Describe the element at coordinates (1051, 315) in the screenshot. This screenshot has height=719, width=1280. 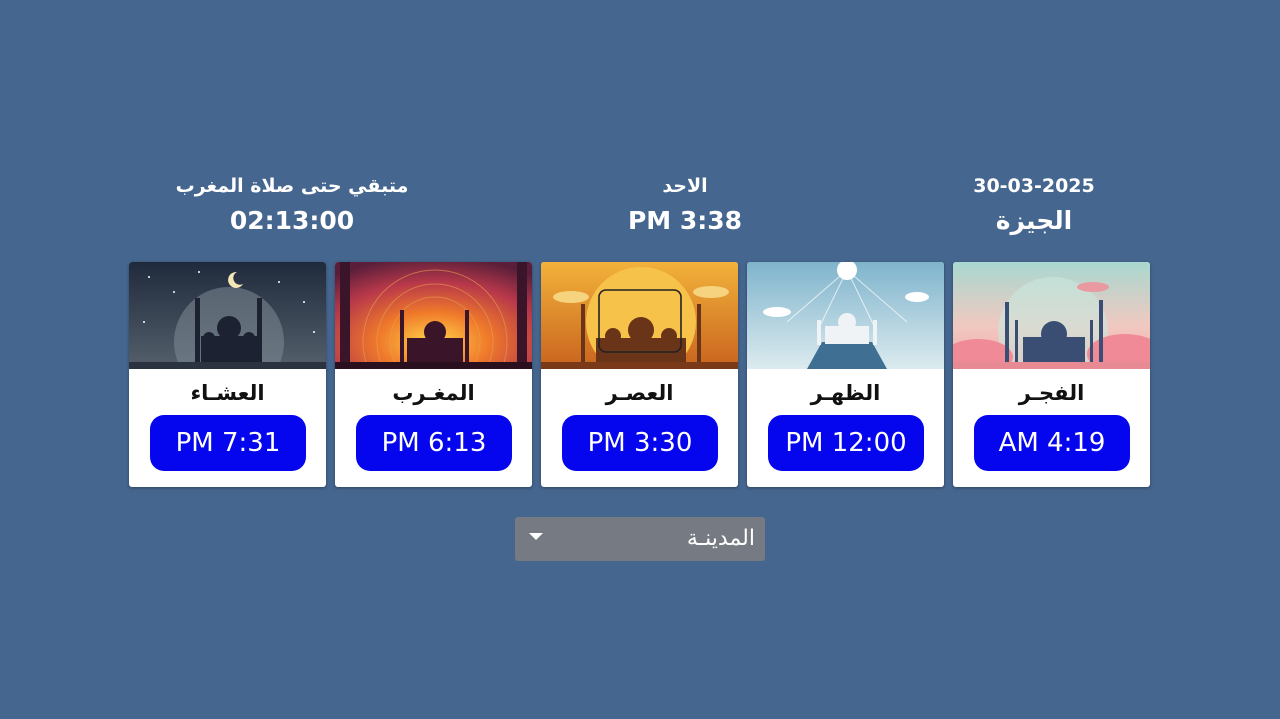
I see `fajr-mosque-image` at that location.